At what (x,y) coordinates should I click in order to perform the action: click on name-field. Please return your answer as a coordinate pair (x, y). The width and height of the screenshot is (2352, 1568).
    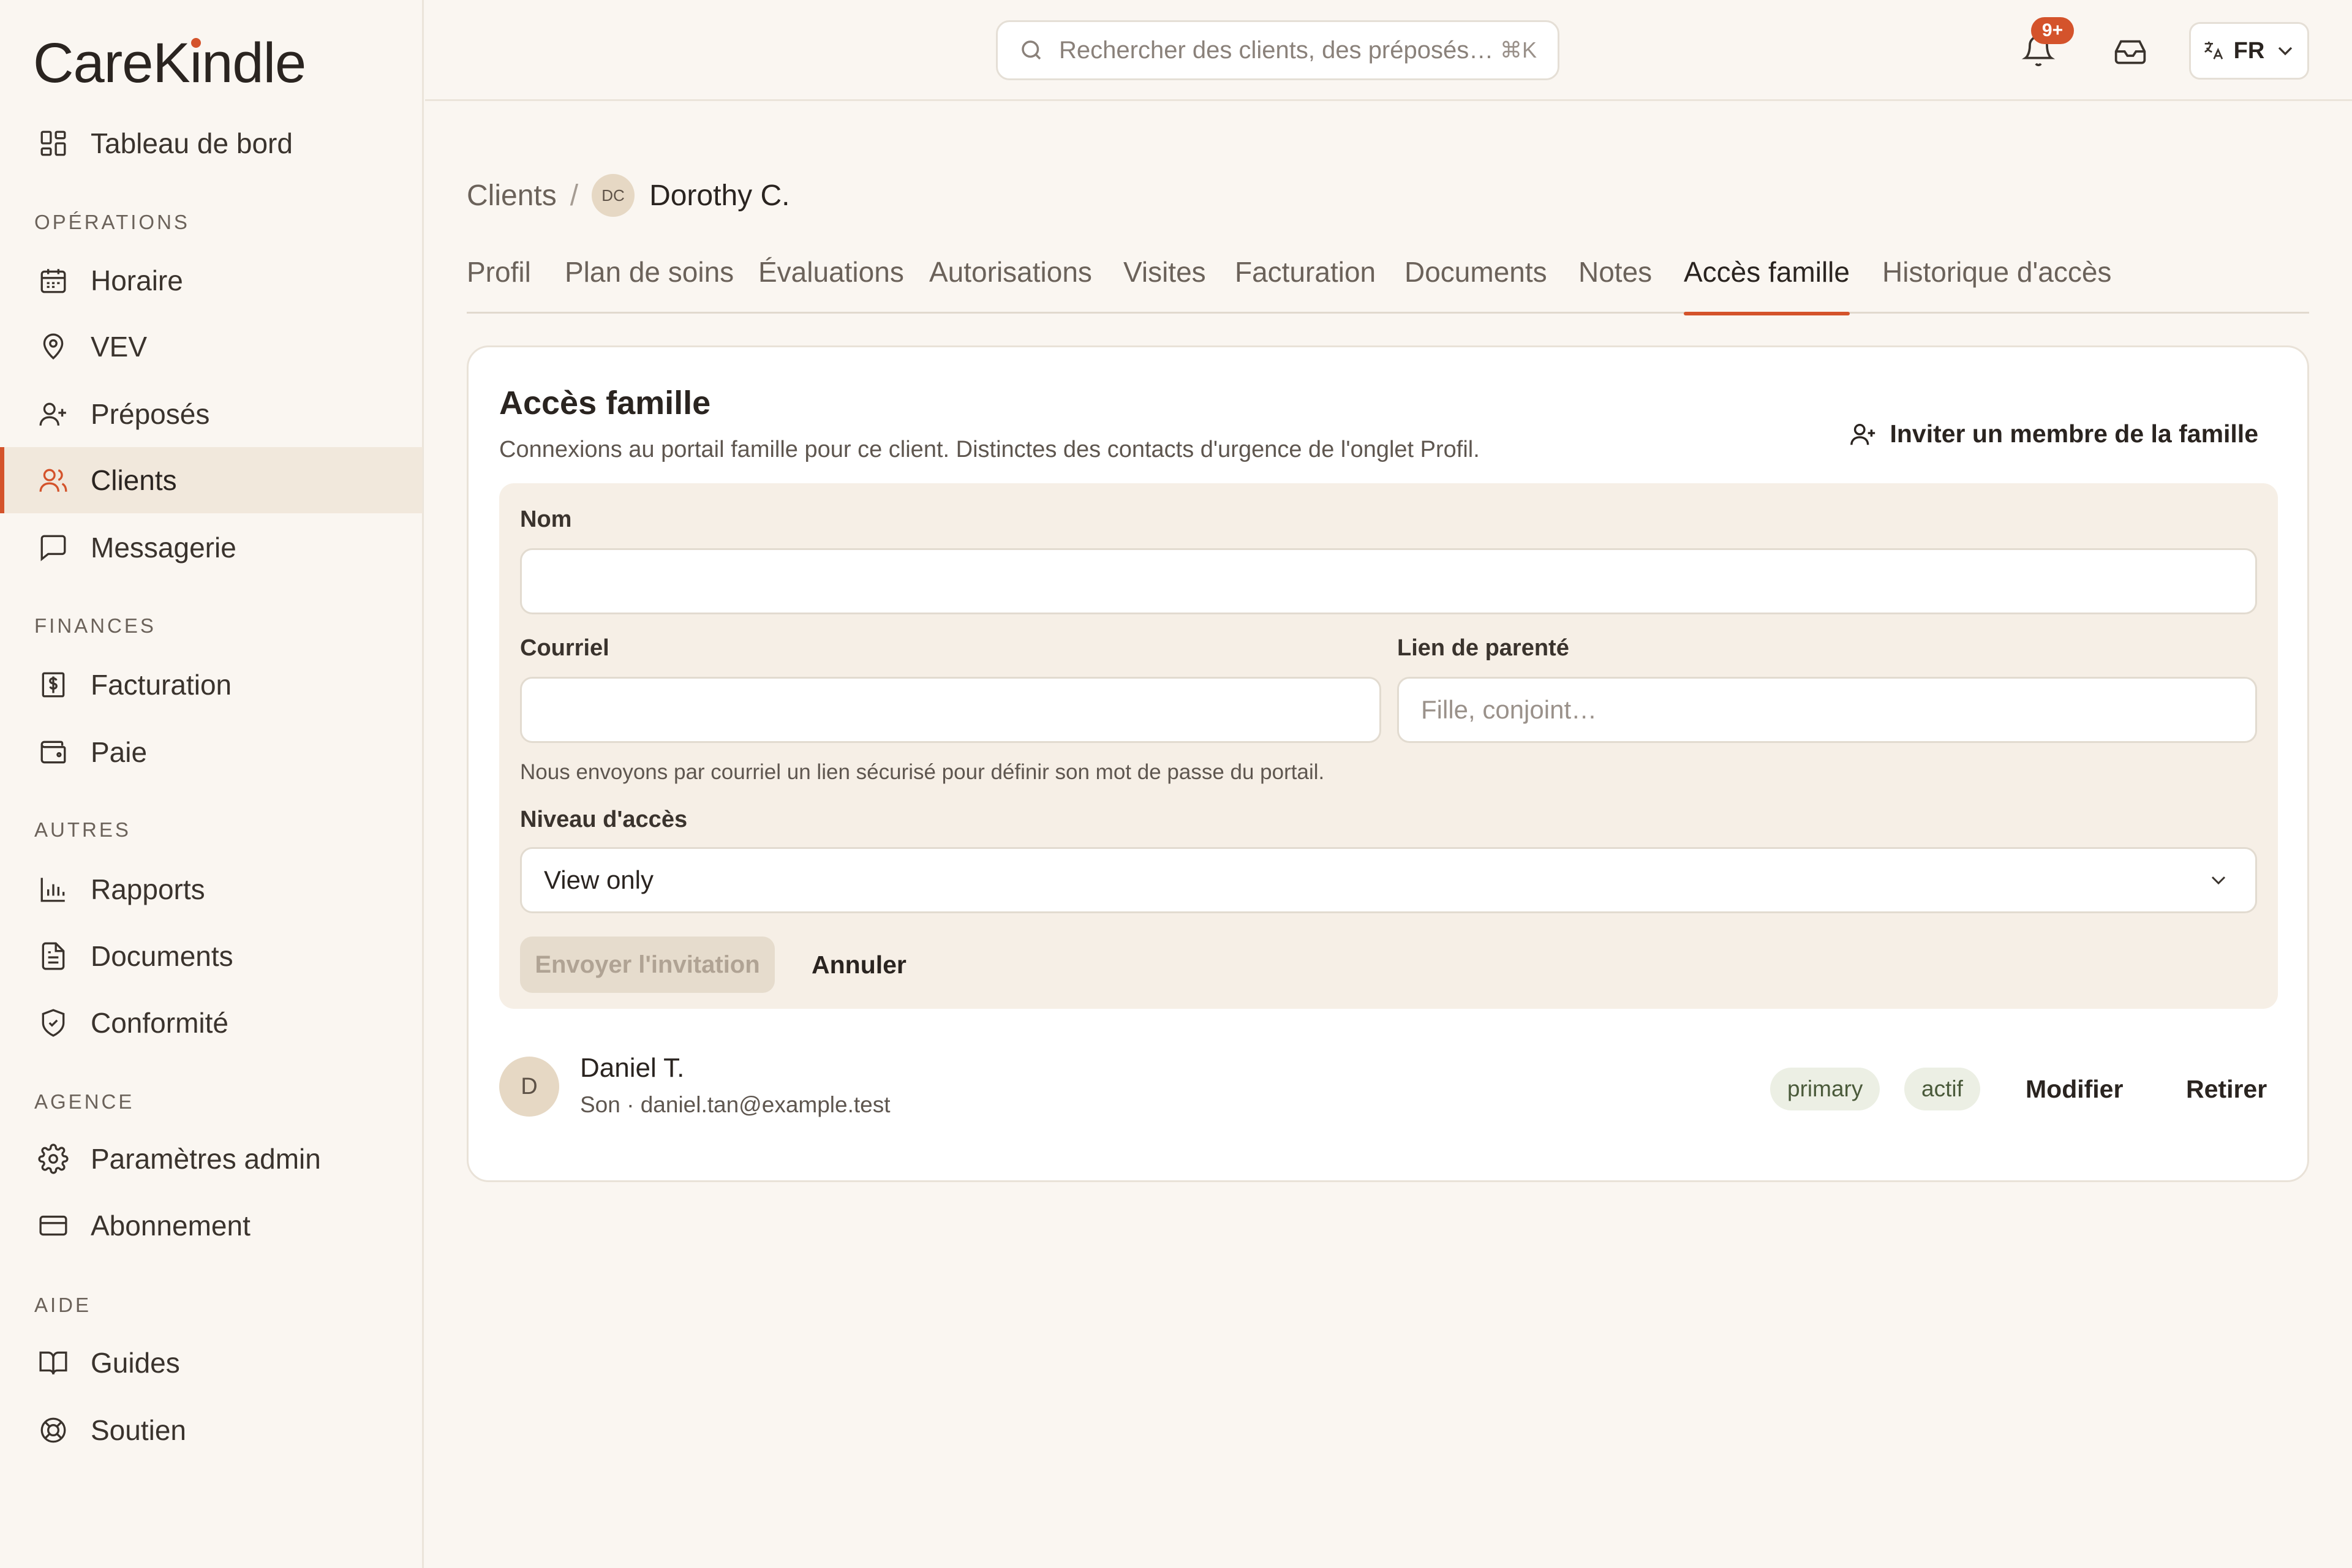
    Looking at the image, I should click on (1389, 581).